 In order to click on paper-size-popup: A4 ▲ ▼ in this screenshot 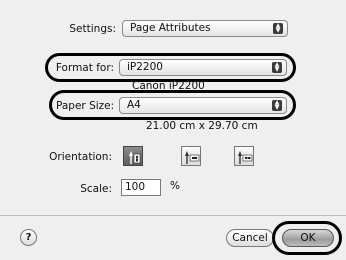, I will do `click(203, 105)`.